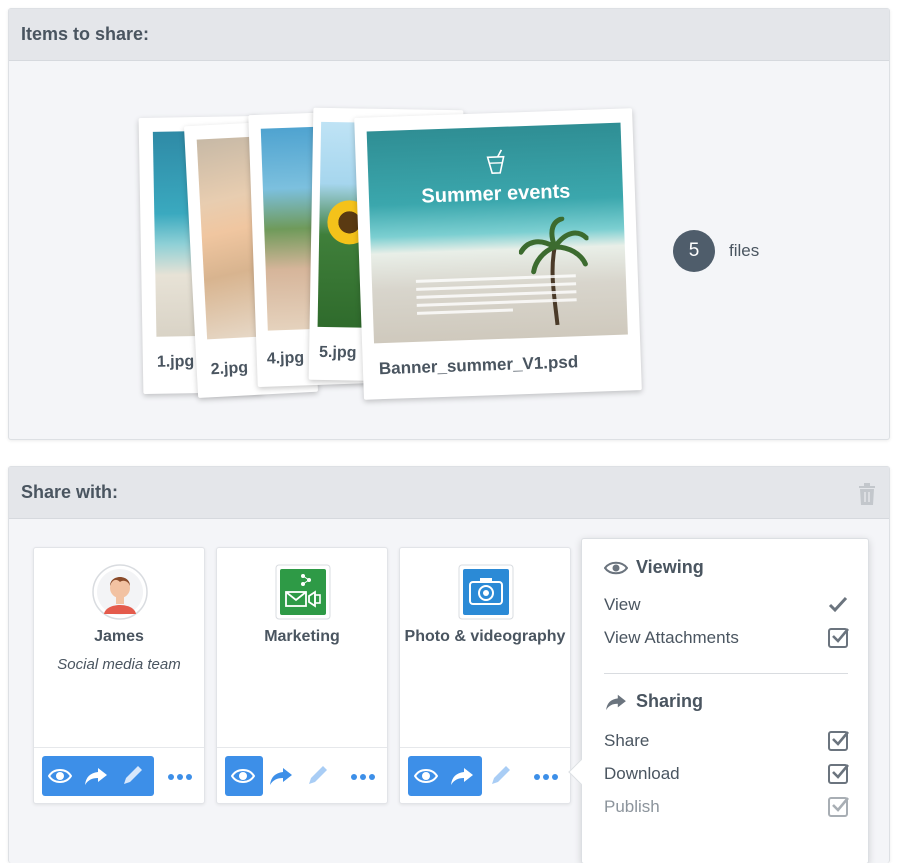 The image size is (900, 863). I want to click on checkmark-icon, so click(838, 604).